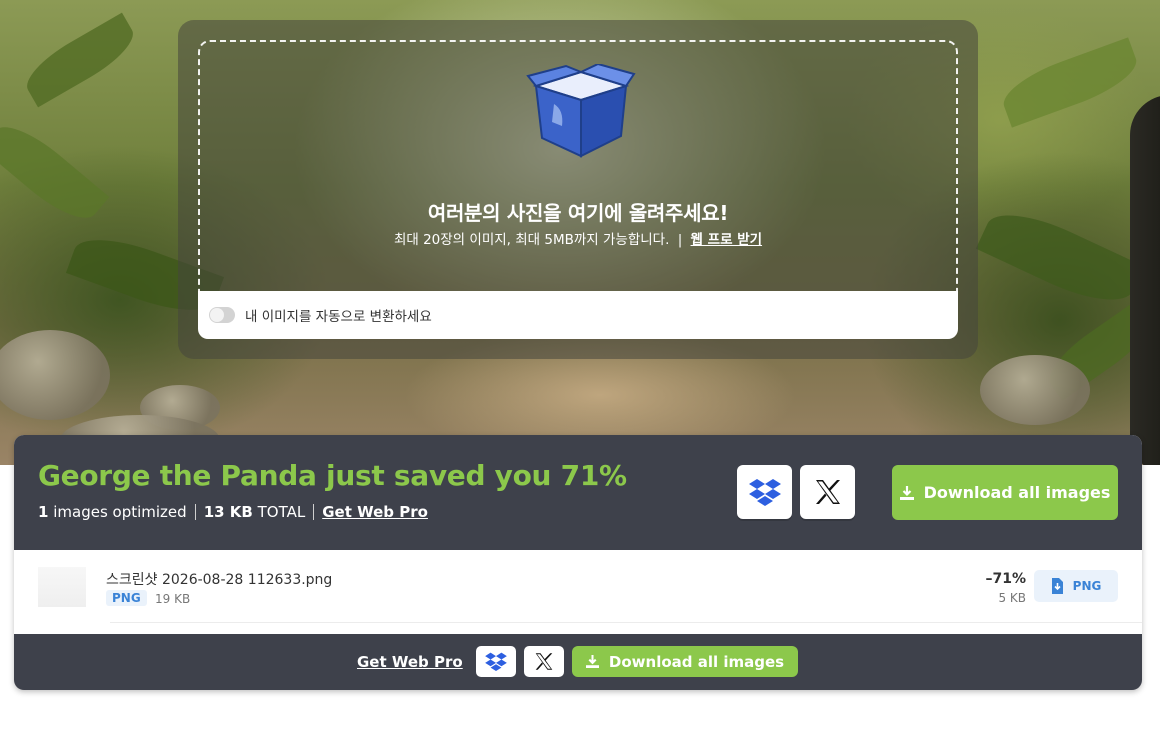  Describe the element at coordinates (410, 662) in the screenshot. I see `footer-get-web-pro-link: Get Web Pro` at that location.